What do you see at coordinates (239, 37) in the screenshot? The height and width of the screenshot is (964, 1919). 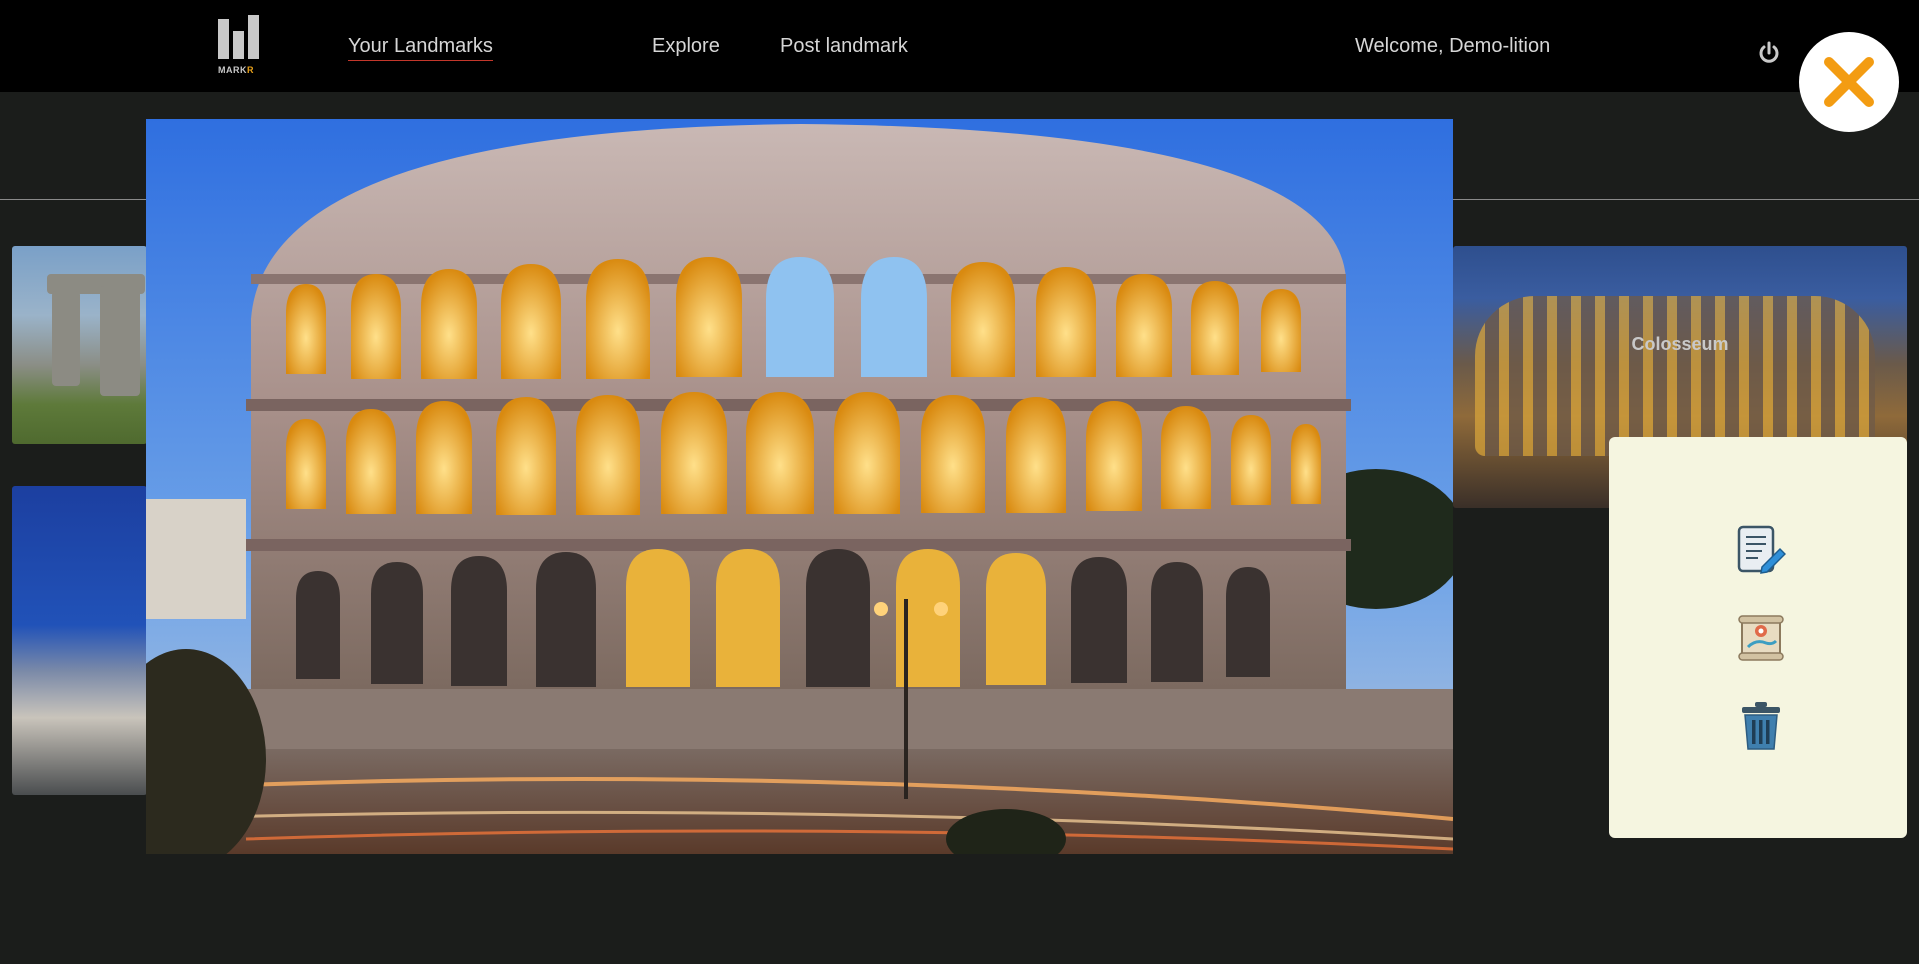 I see `logo-bars-icon` at bounding box center [239, 37].